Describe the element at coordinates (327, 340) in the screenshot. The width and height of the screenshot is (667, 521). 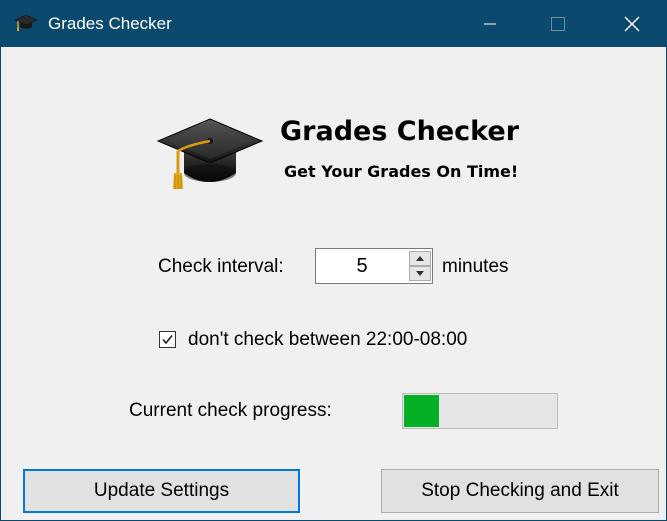
I see `quiet-hours-label: don't check between 22:00-08:00` at that location.